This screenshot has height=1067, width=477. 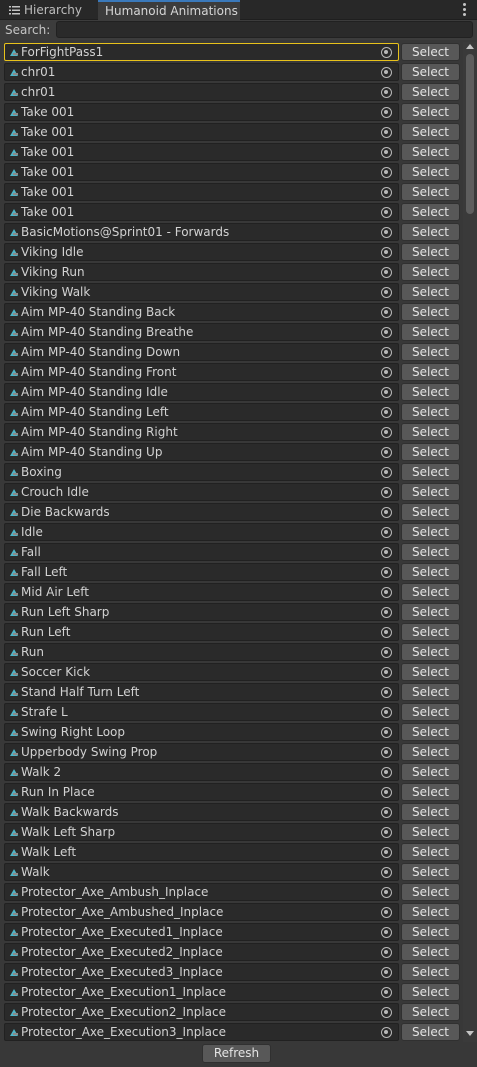 What do you see at coordinates (201, 432) in the screenshot?
I see `animation-object-field: Aim MP-40 Standing Right` at bounding box center [201, 432].